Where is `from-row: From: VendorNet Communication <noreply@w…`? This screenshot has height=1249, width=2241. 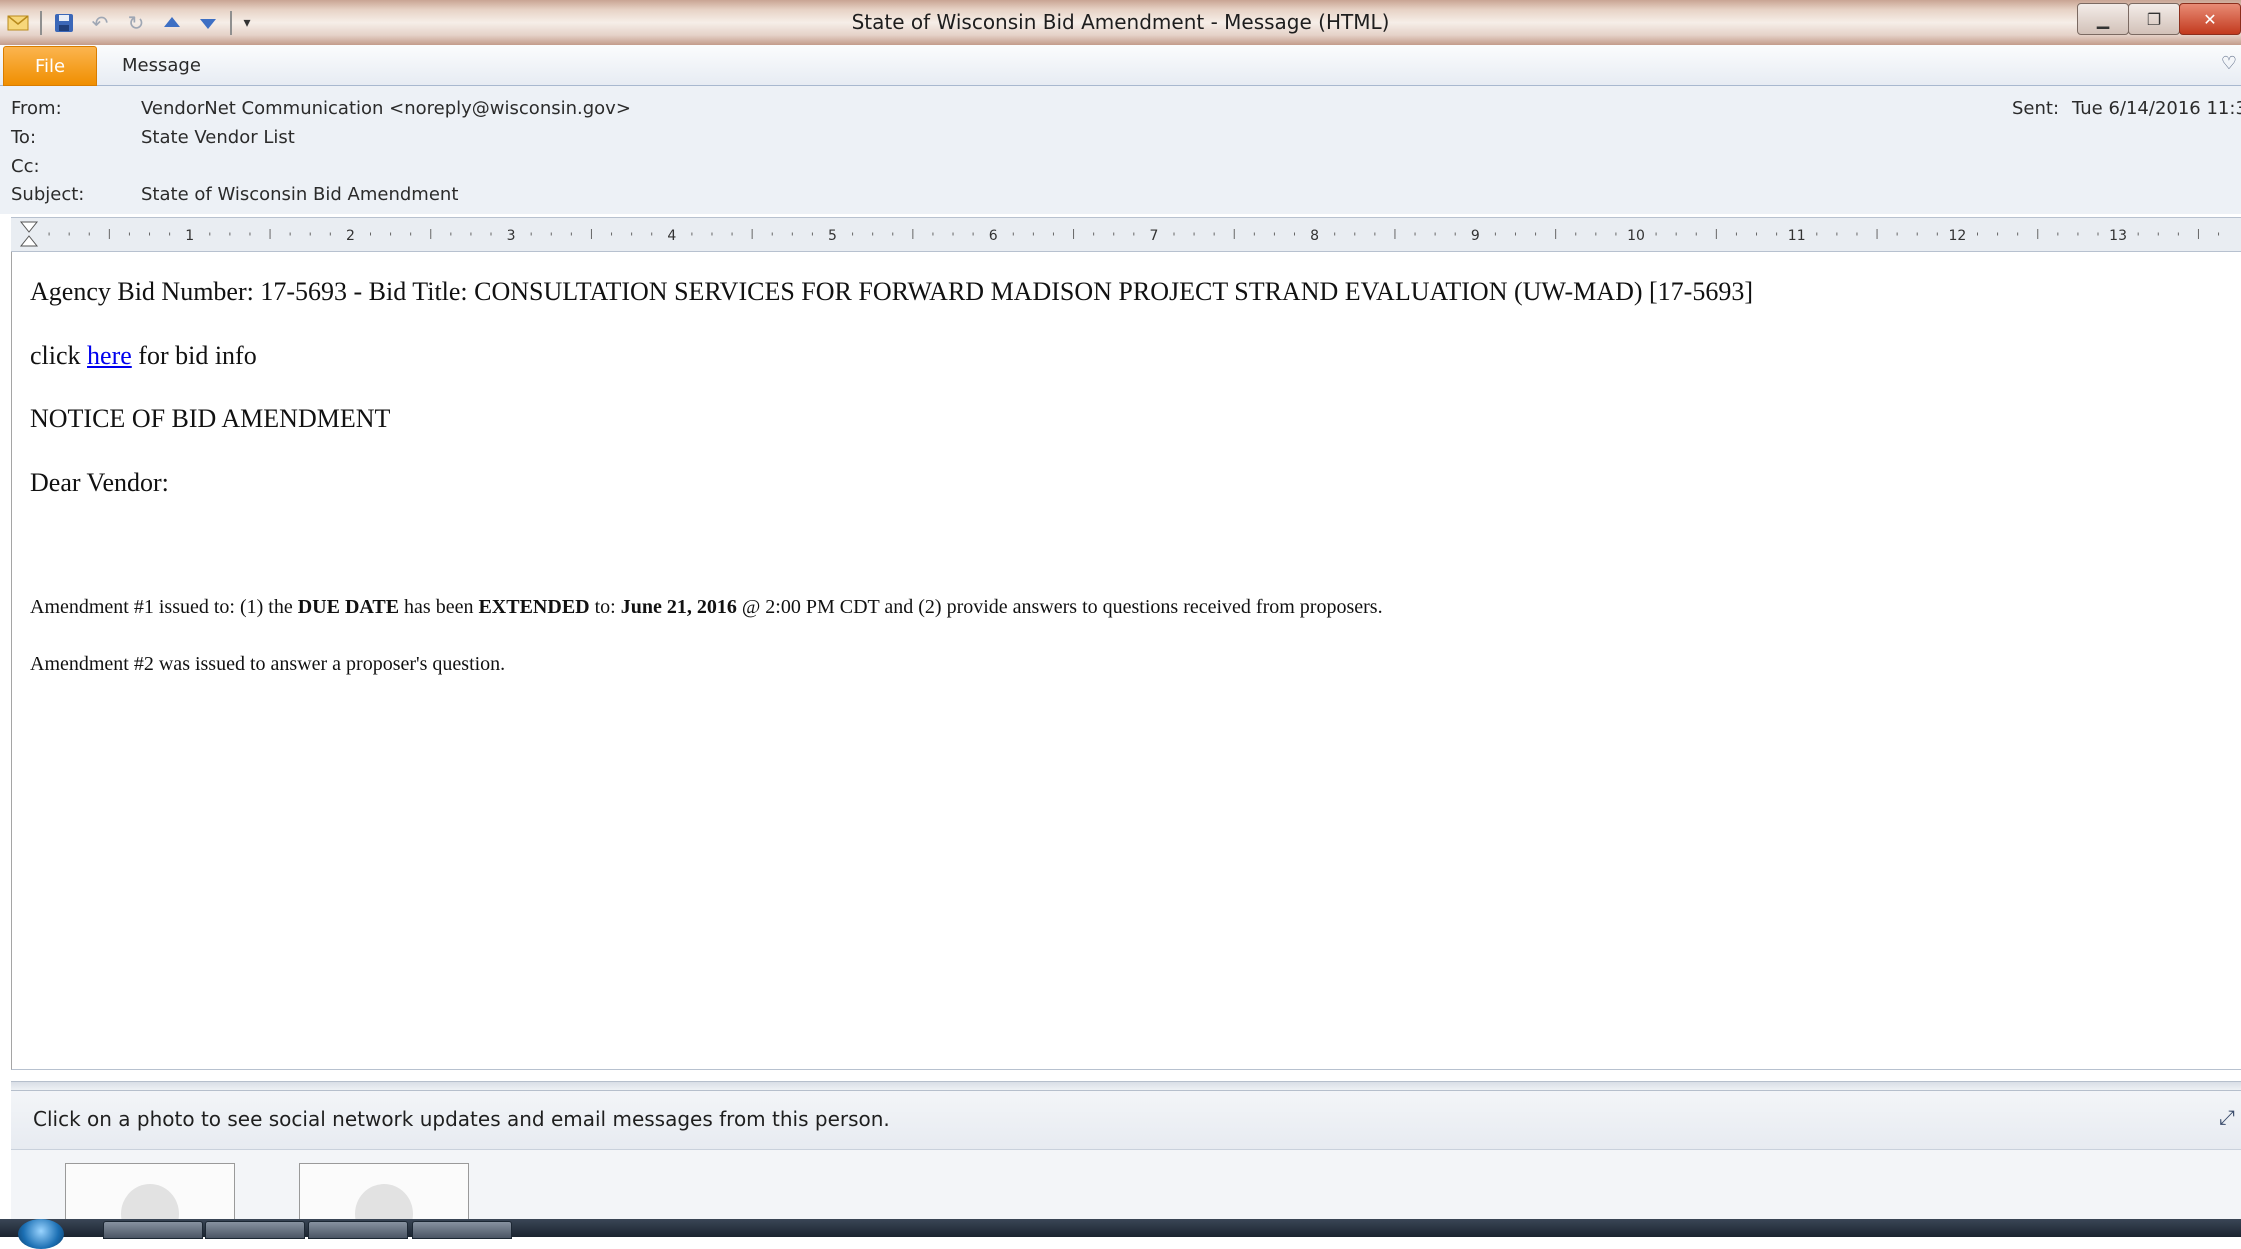
from-row: From: VendorNet Communication <noreply@w… is located at coordinates (1120, 112).